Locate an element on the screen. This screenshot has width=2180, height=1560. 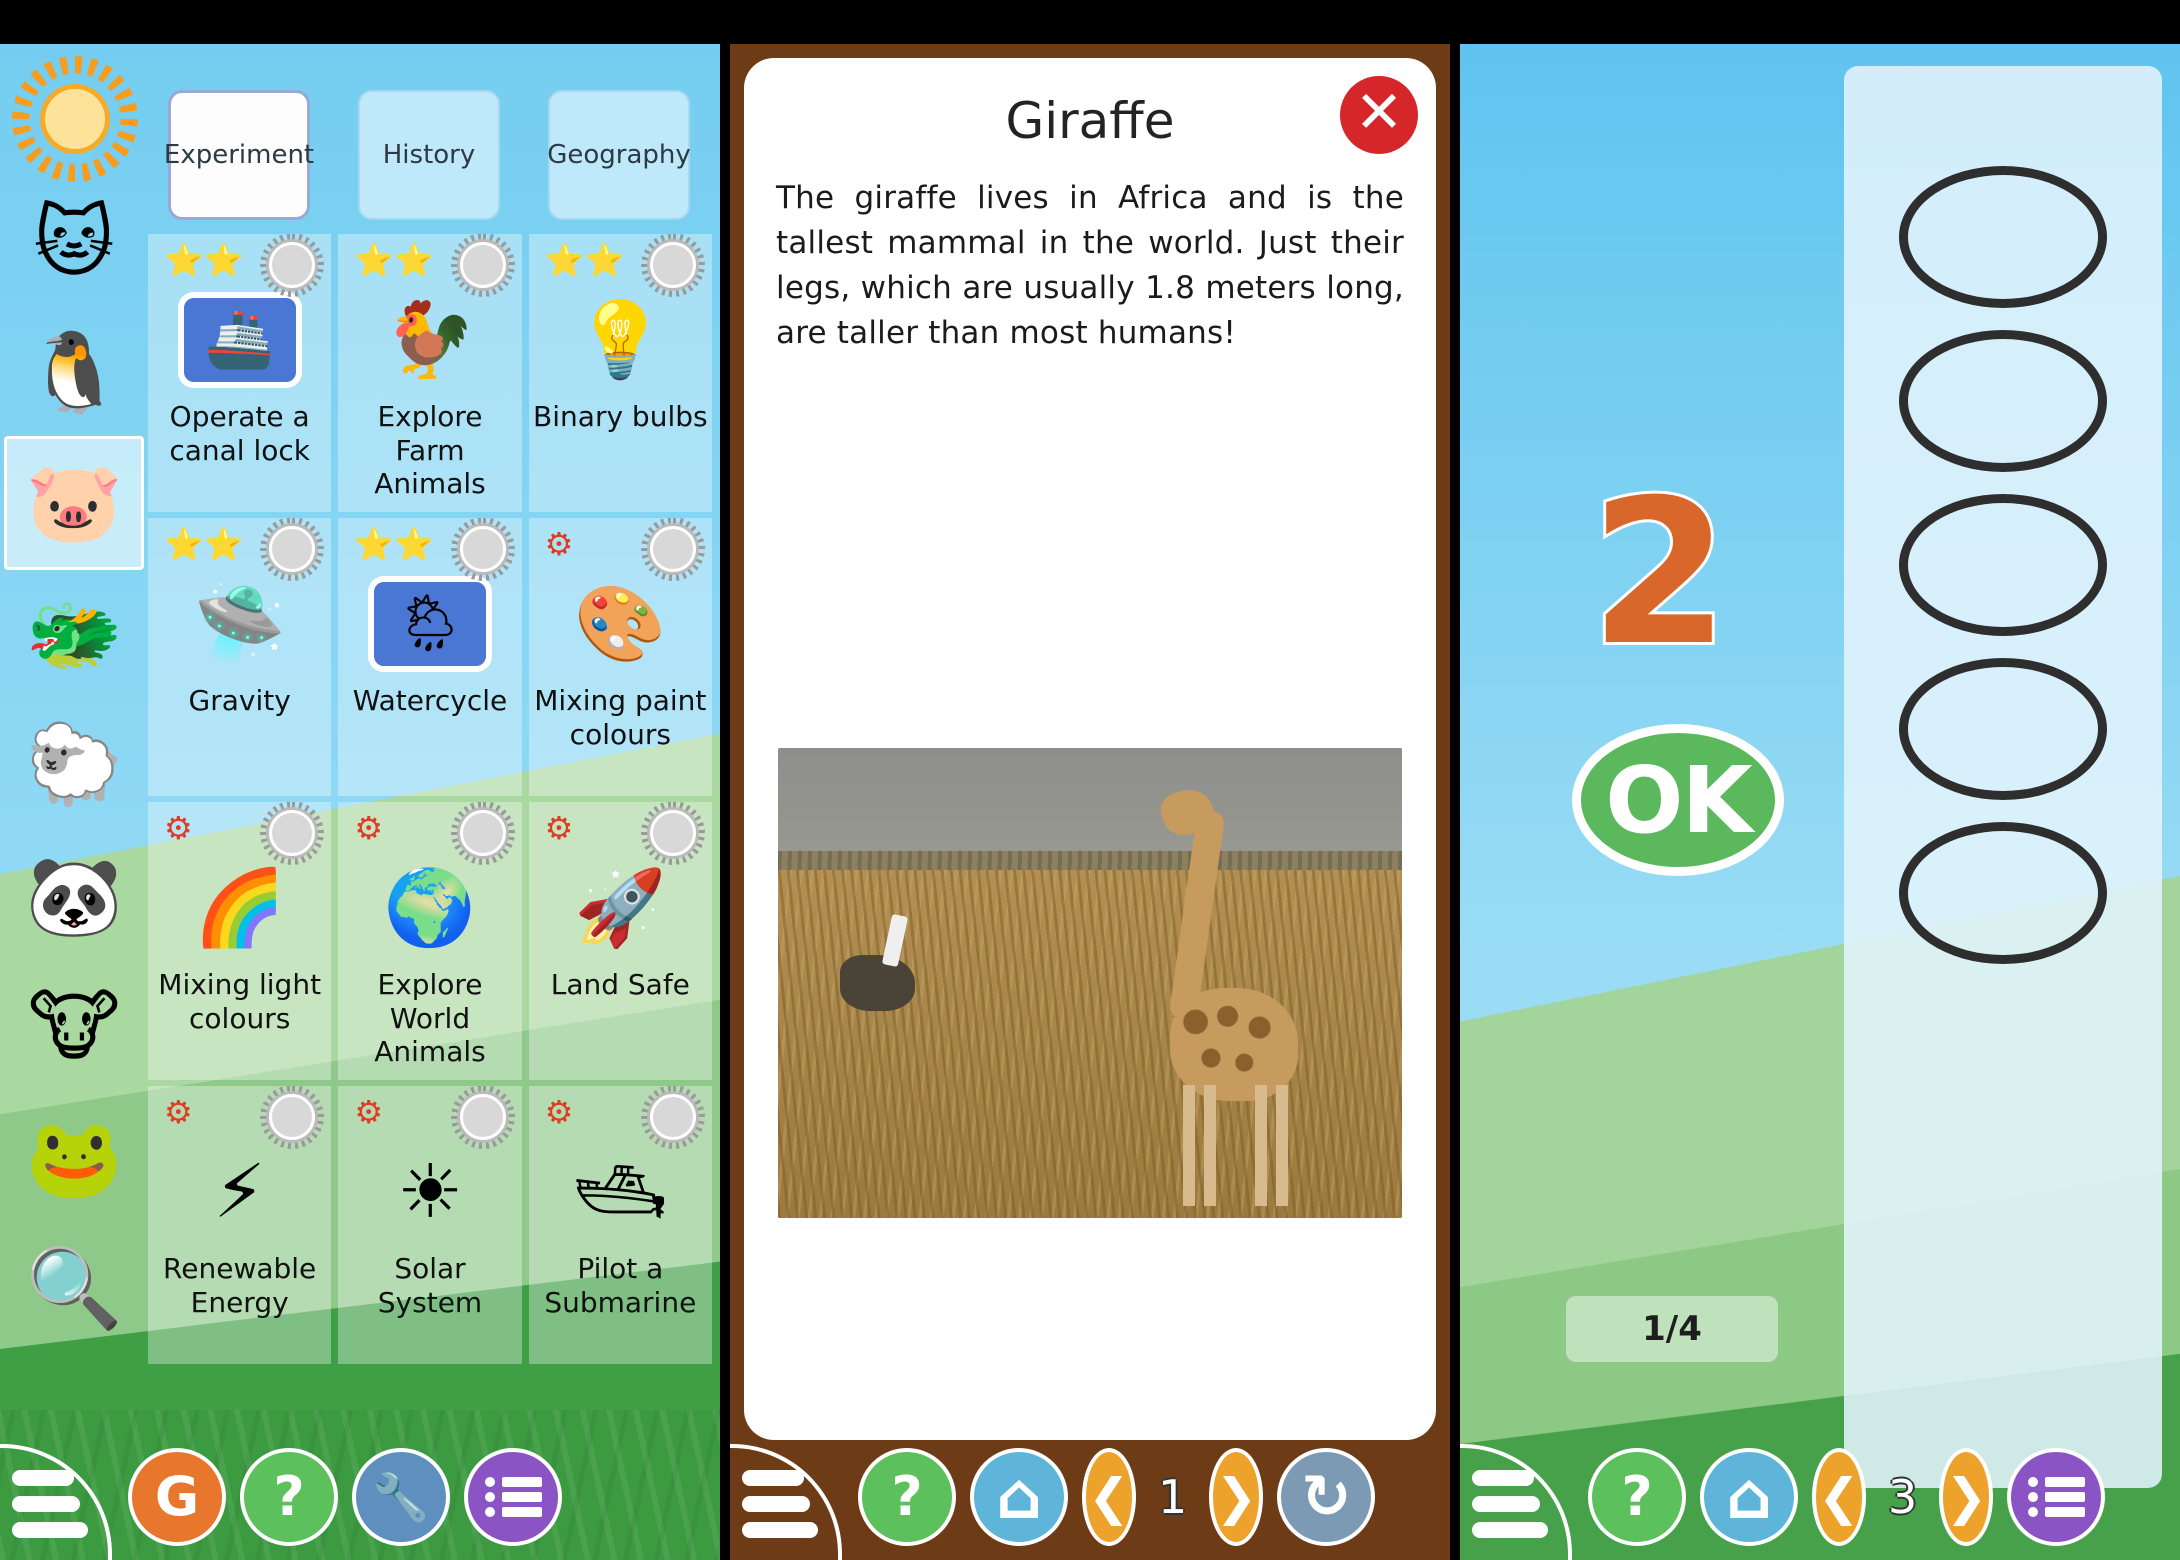
close-button: ✕ is located at coordinates (1379, 115).